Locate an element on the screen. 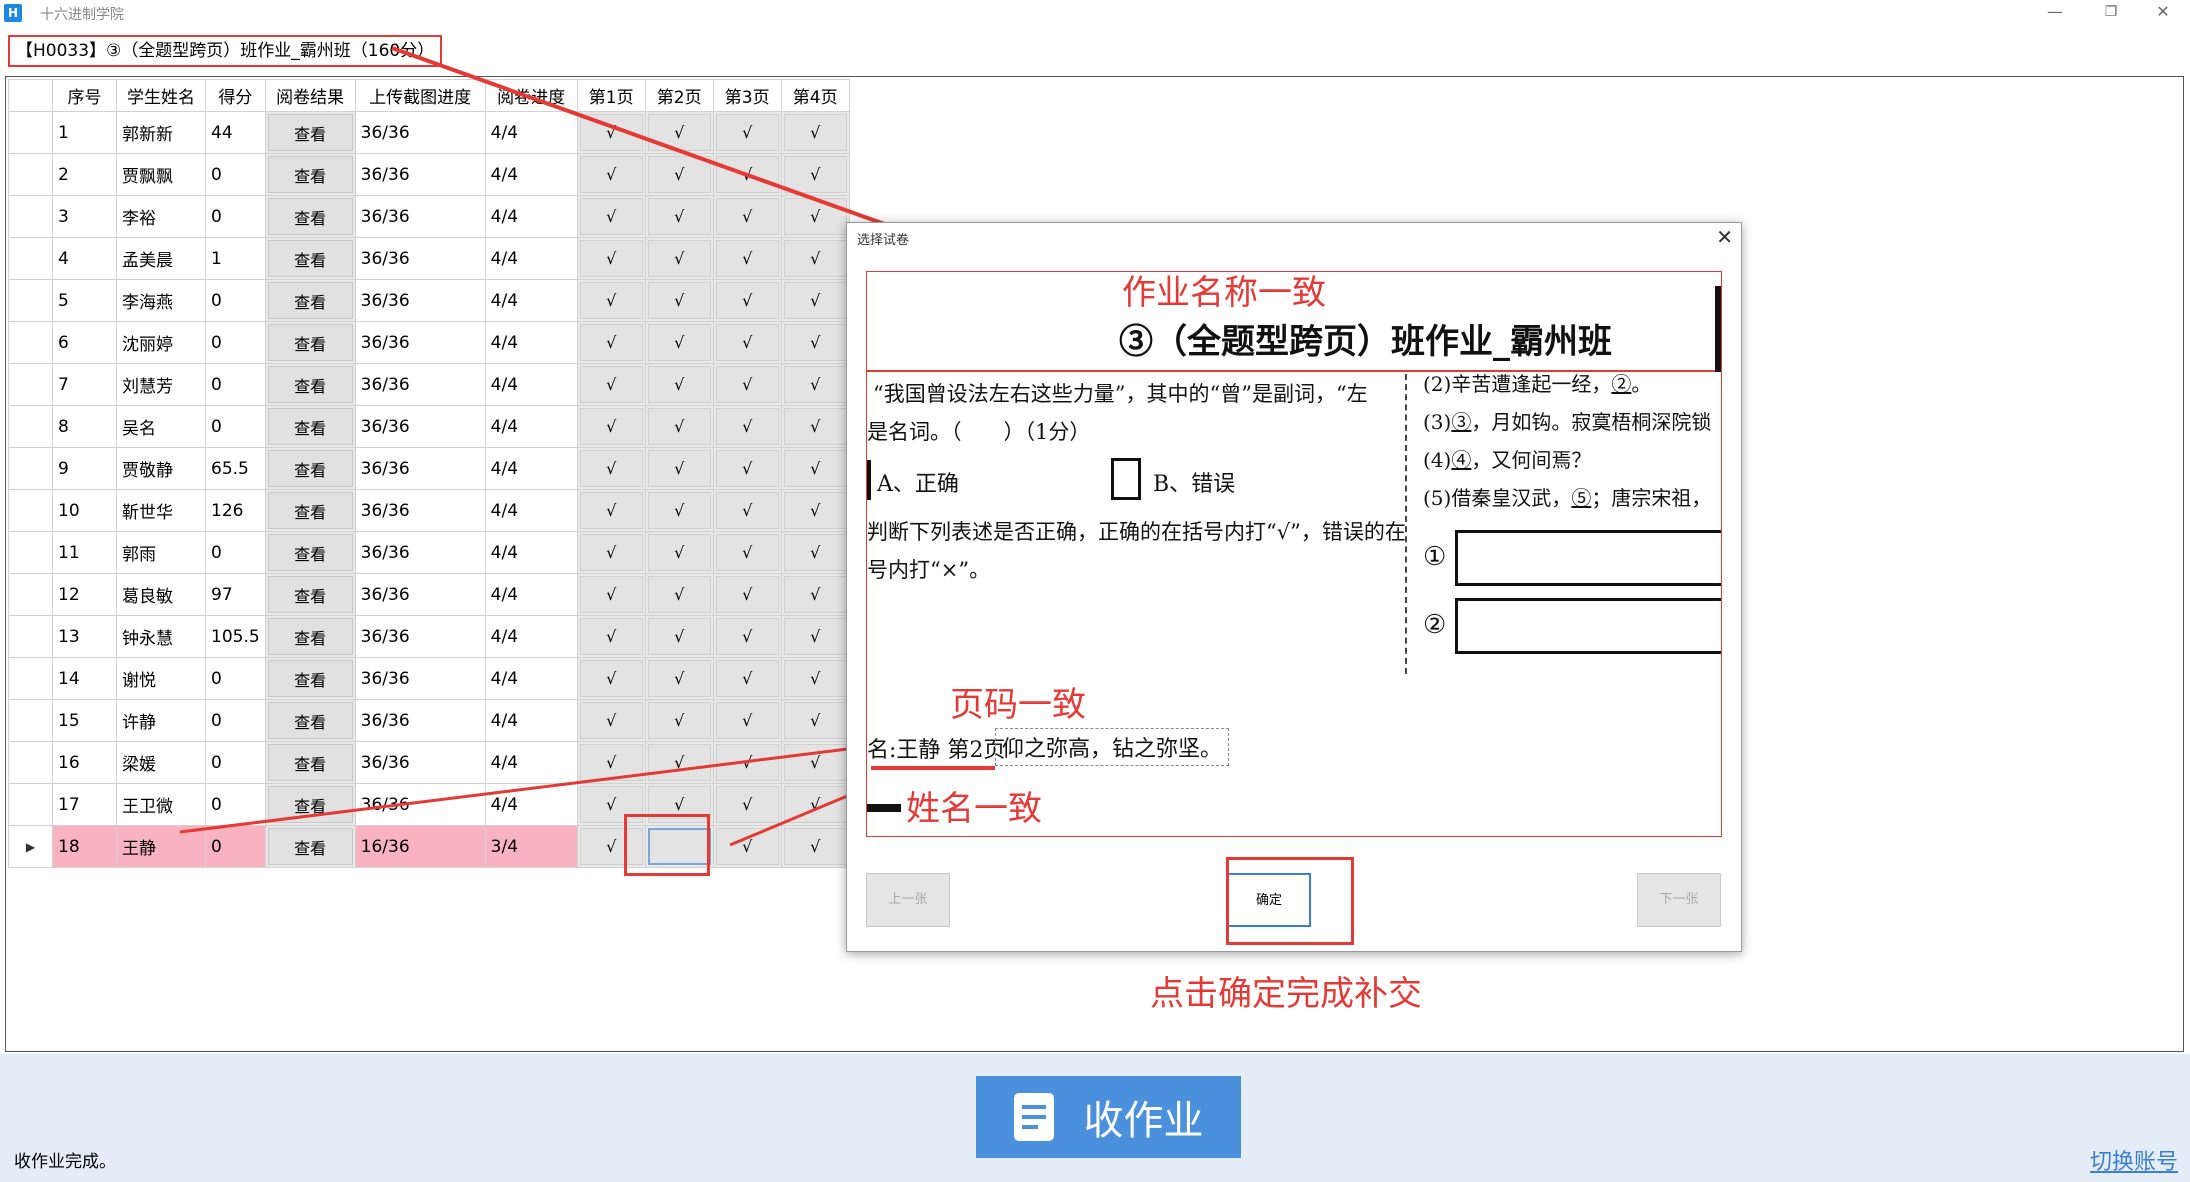 The image size is (2190, 1182). collect-homework-button: 收作业 is located at coordinates (1108, 1117).